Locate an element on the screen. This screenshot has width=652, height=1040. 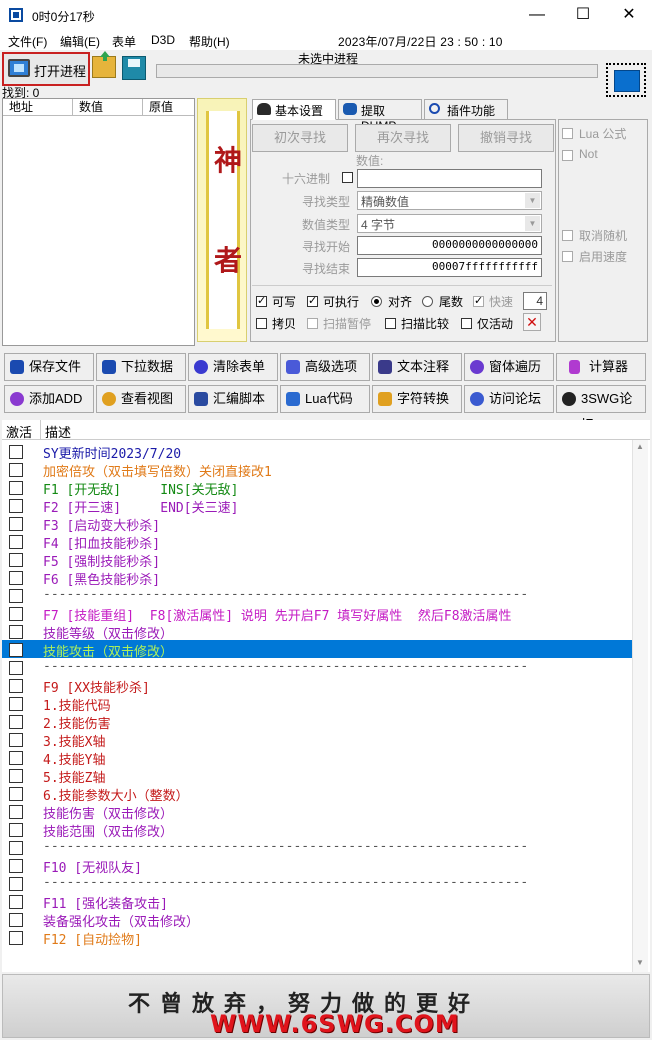
executable-checkbox is located at coordinates (312, 300).